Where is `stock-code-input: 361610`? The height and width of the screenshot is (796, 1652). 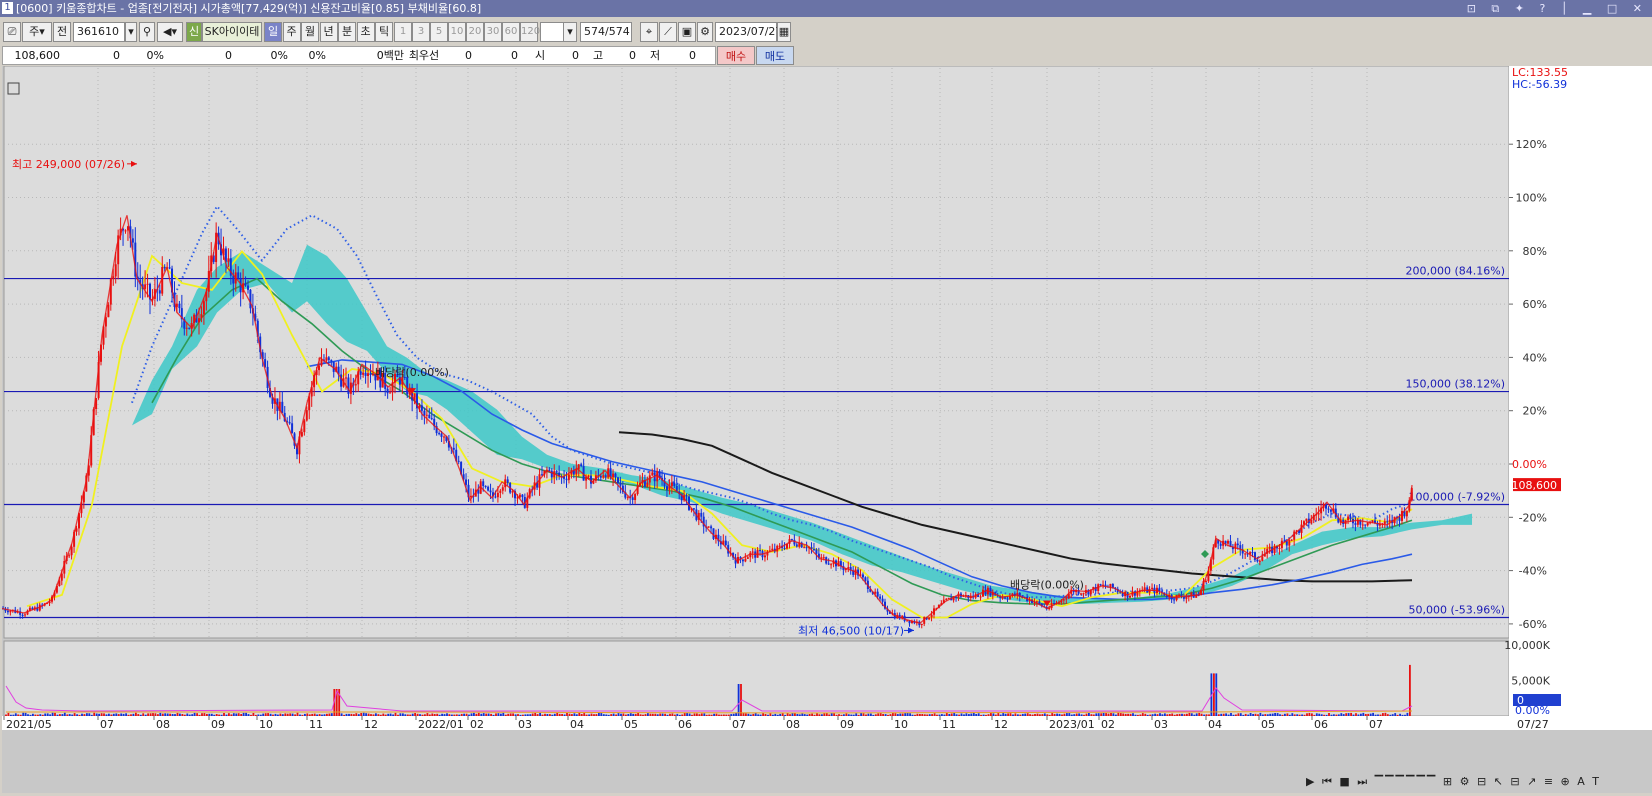 stock-code-input: 361610 is located at coordinates (99, 32).